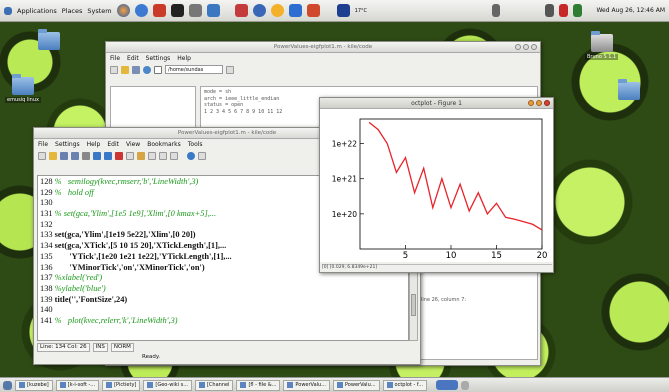 This screenshot has width=669, height=392. Describe the element at coordinates (97, 155) in the screenshot. I see `undo-icon` at that location.